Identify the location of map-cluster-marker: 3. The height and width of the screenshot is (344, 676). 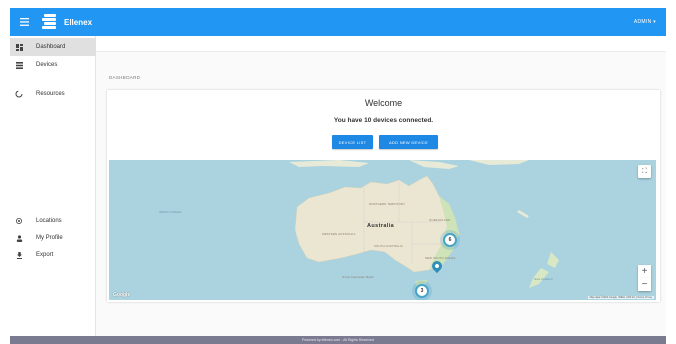
(422, 291).